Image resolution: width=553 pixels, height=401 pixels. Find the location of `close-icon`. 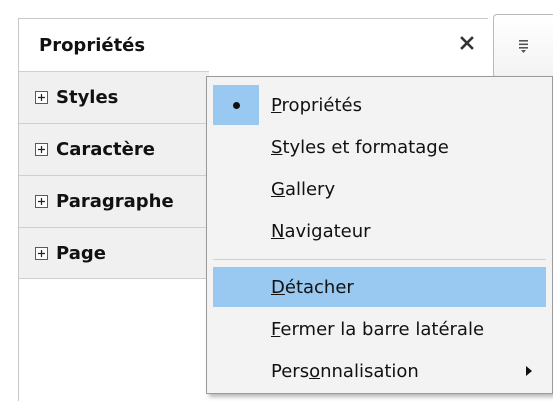

close-icon is located at coordinates (467, 43).